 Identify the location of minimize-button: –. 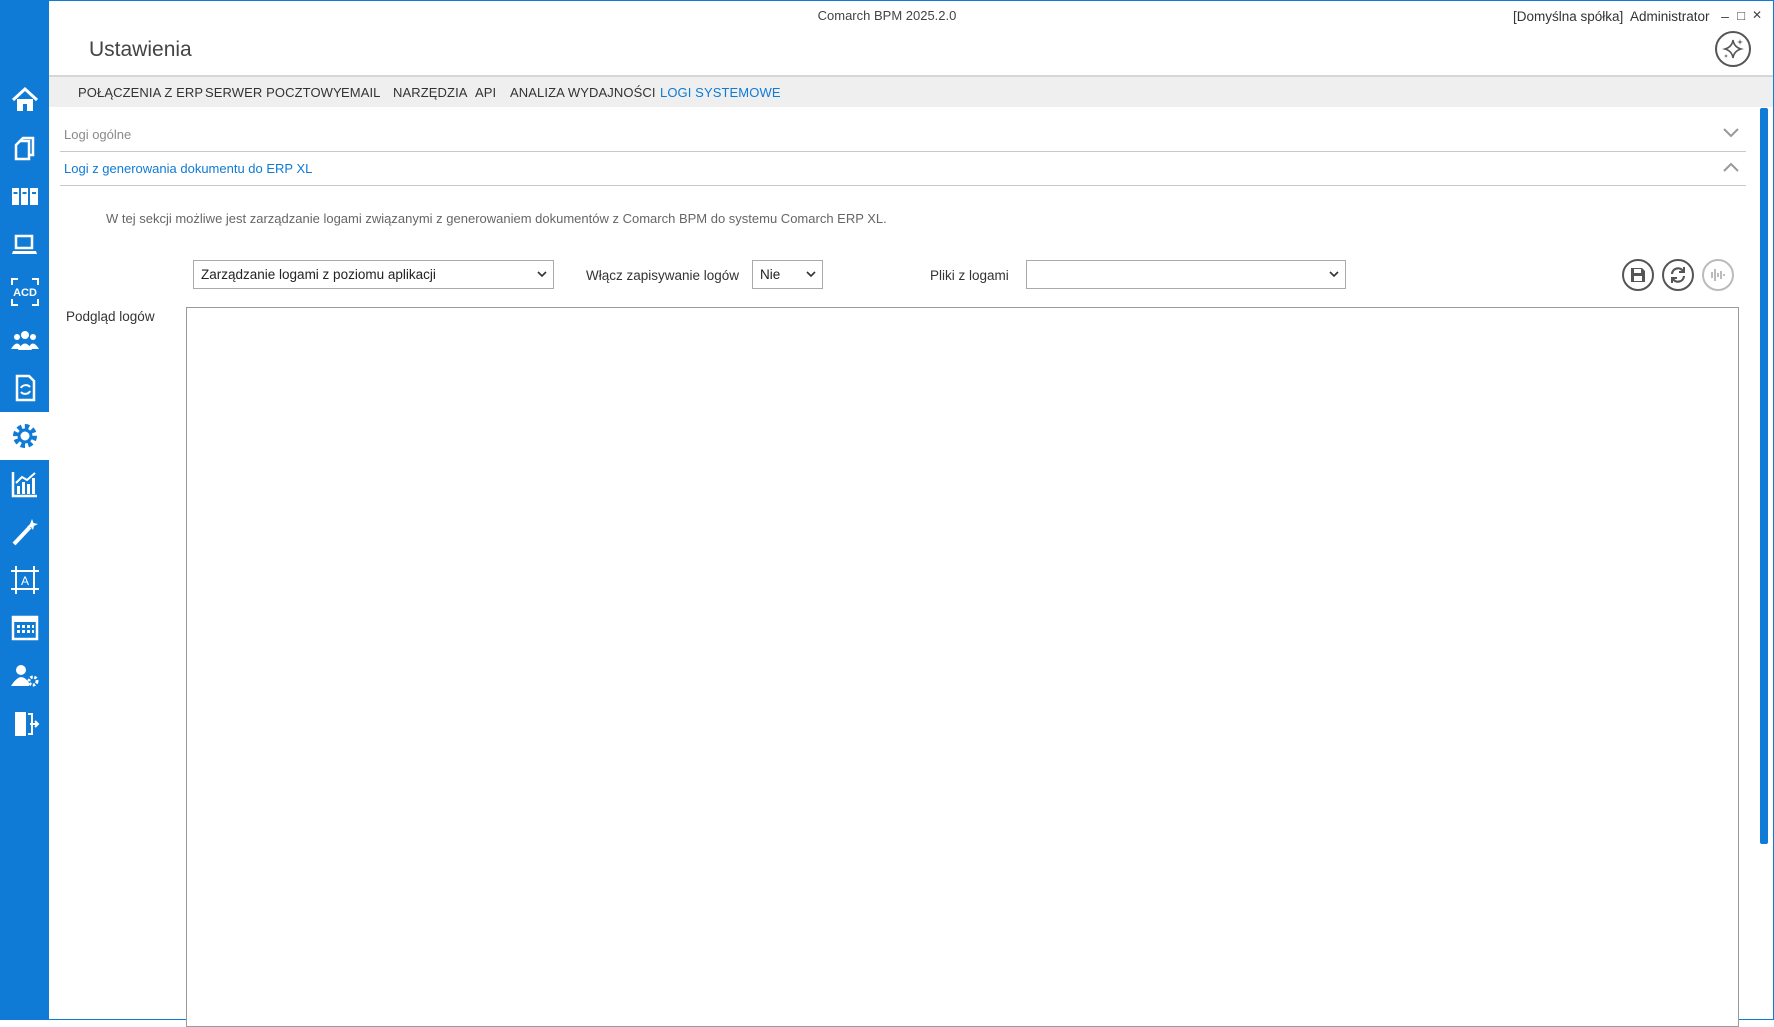
(1725, 16).